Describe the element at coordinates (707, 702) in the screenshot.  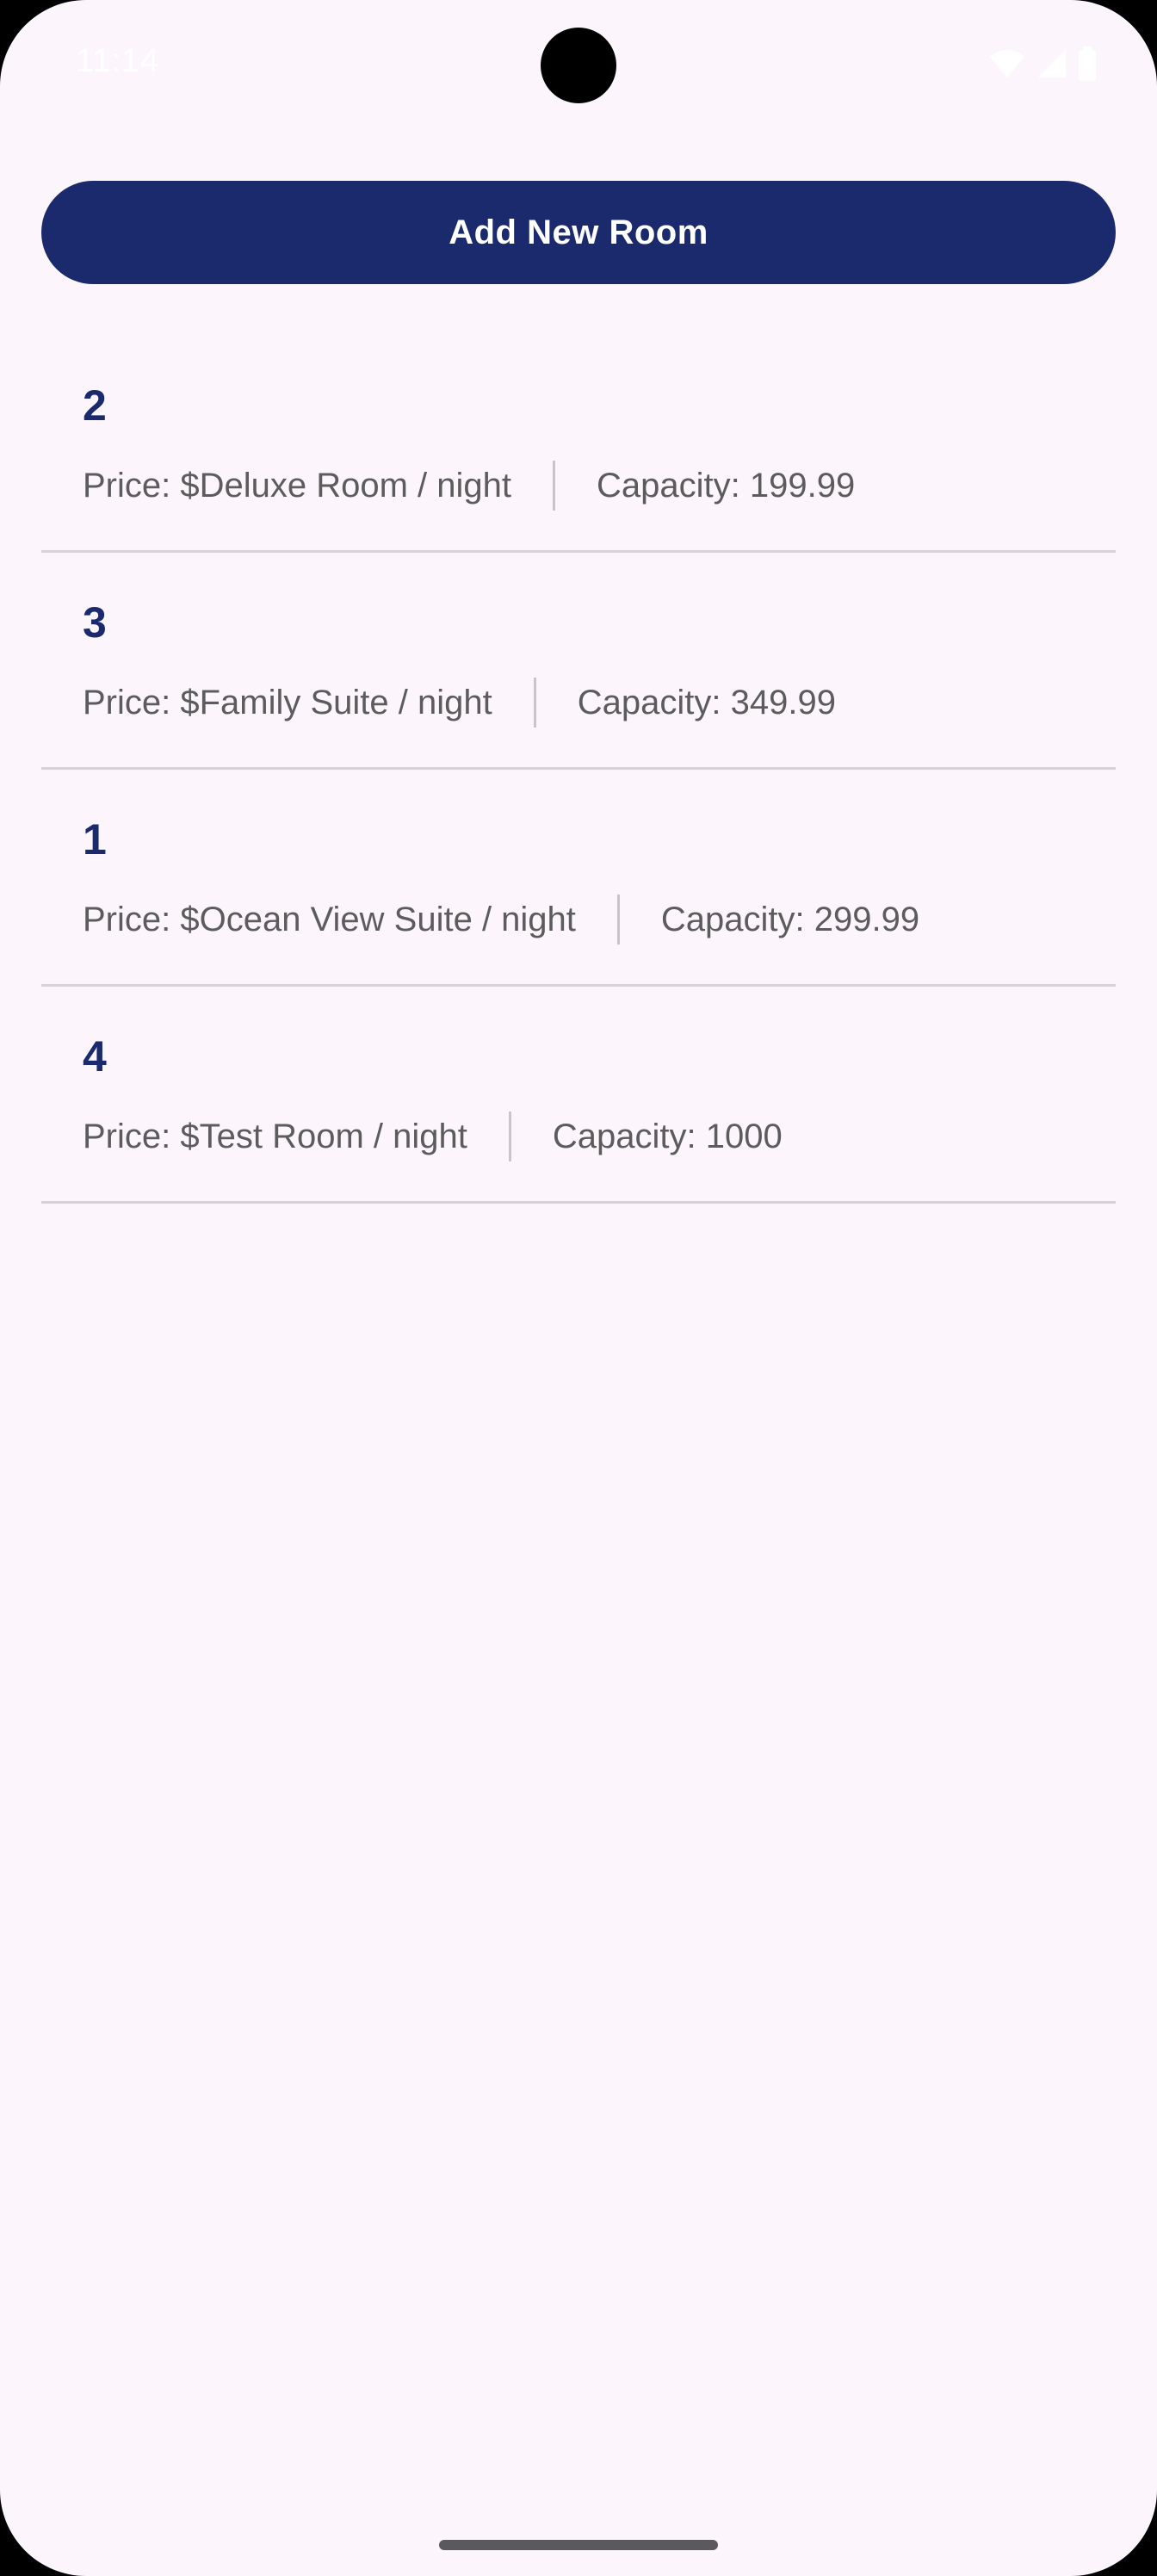
I see `room-capacity: Capacity: 349.99` at that location.